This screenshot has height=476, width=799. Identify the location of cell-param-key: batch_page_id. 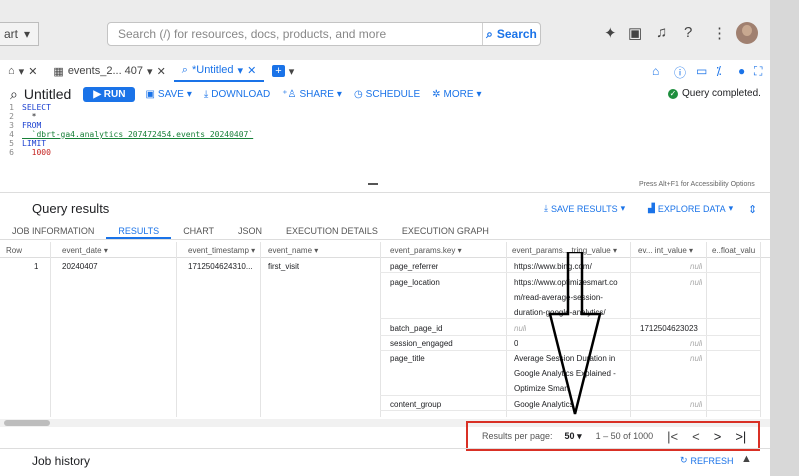
(413, 328).